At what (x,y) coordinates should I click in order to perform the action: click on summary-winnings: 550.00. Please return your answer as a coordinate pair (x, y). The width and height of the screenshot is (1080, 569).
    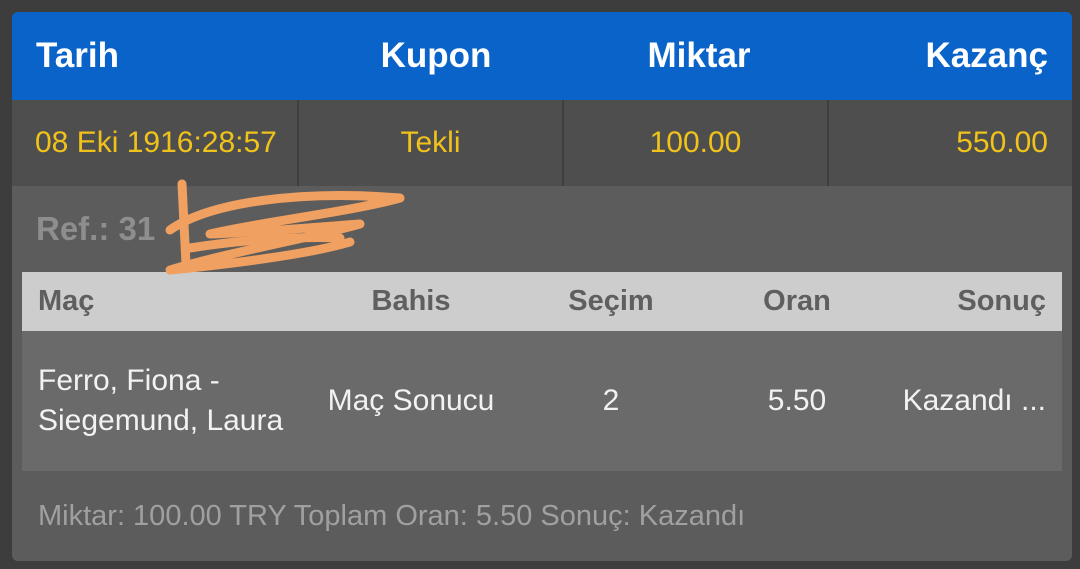
    Looking at the image, I should click on (1002, 142).